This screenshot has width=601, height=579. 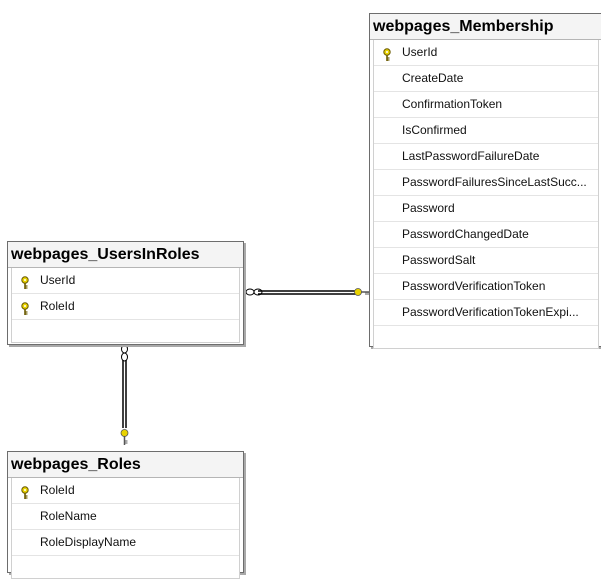 I want to click on column-row: ConfirmationToken, so click(x=486, y=105).